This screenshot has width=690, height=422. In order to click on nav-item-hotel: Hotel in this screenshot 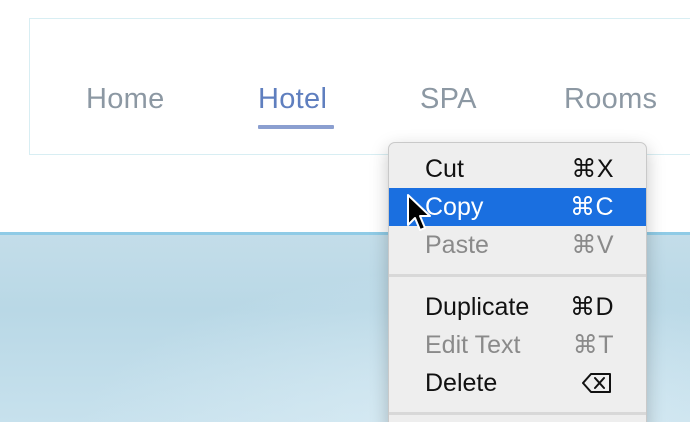, I will do `click(292, 99)`.